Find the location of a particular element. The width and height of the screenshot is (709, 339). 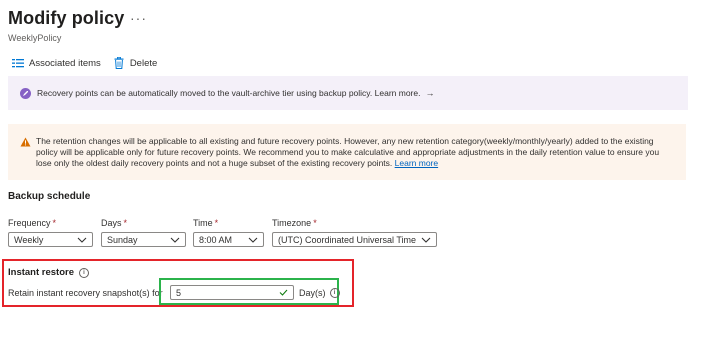

time-label-text: Time is located at coordinates (203, 223).